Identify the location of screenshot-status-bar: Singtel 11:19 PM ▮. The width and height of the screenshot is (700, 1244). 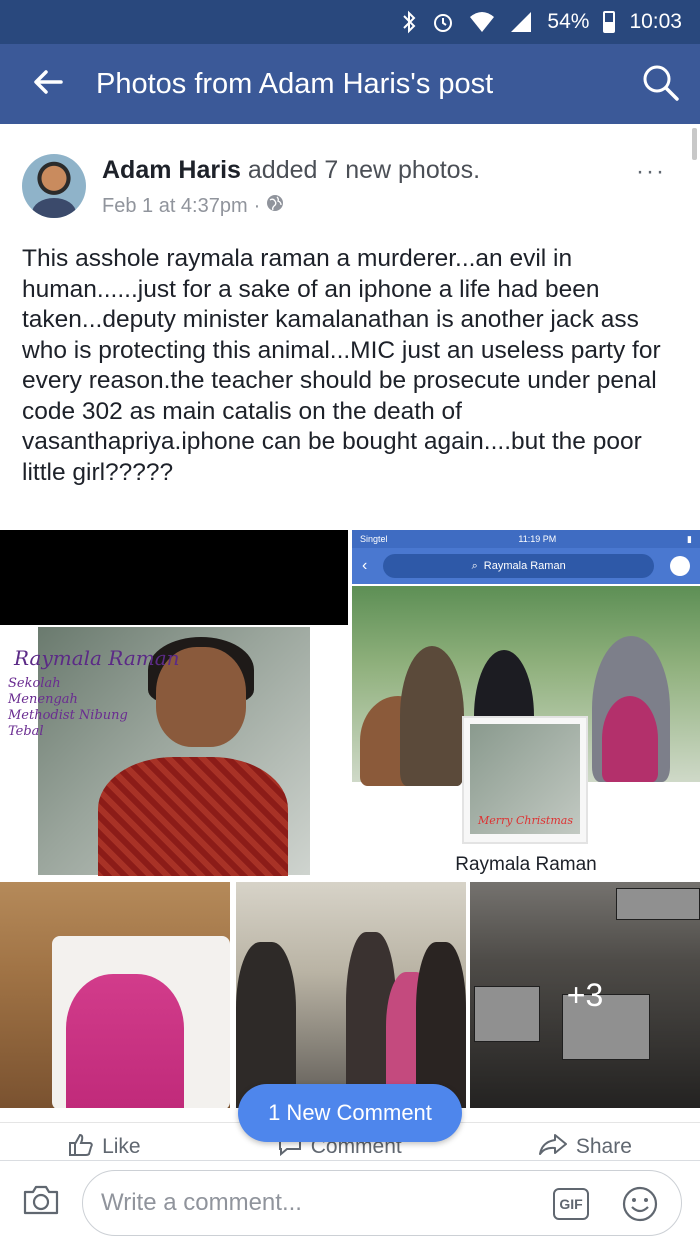
(526, 539).